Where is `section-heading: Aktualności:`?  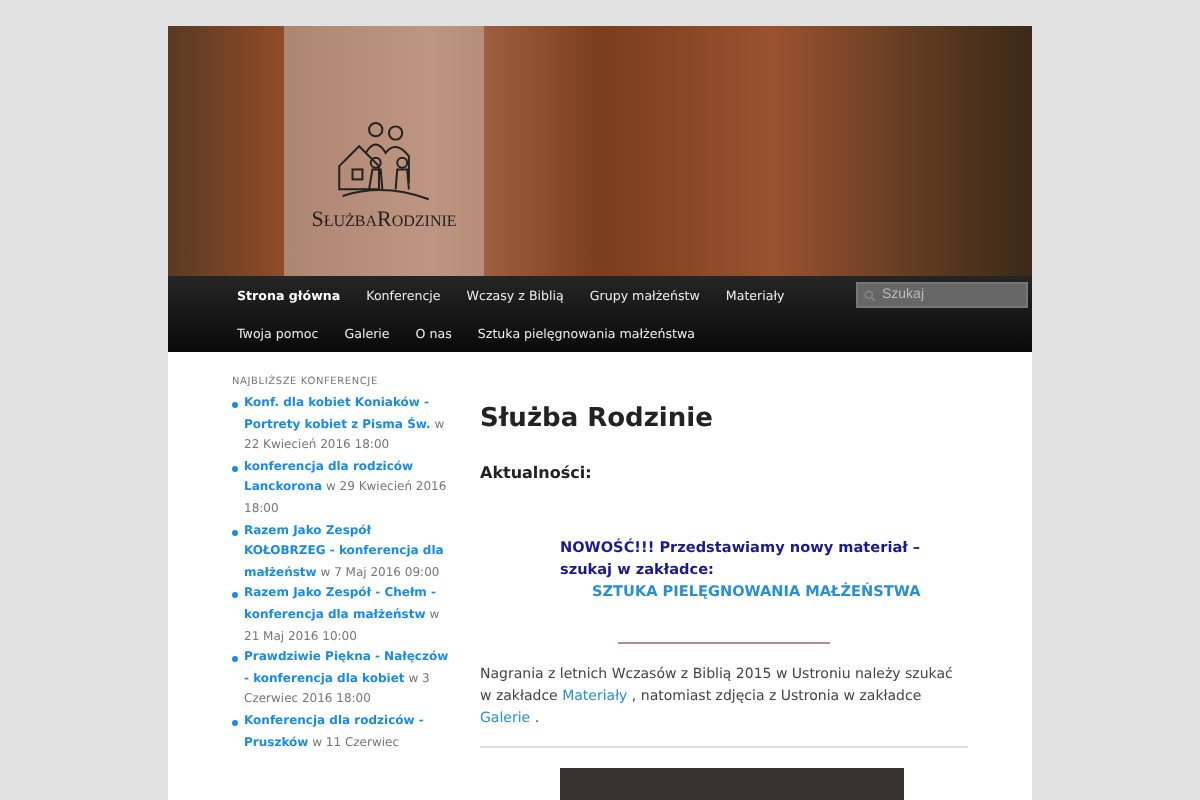 section-heading: Aktualności: is located at coordinates (537, 473).